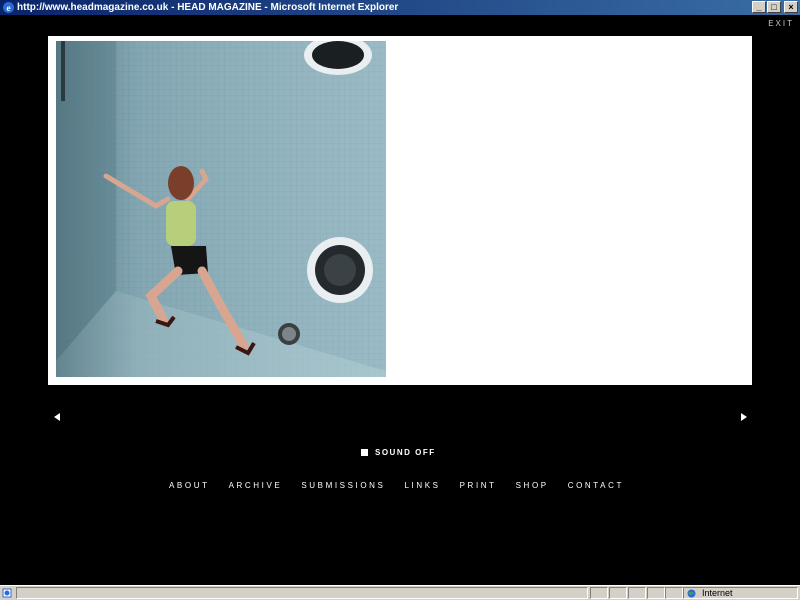 This screenshot has height=600, width=800. Describe the element at coordinates (781, 23) in the screenshot. I see `exit-link: EXIT` at that location.